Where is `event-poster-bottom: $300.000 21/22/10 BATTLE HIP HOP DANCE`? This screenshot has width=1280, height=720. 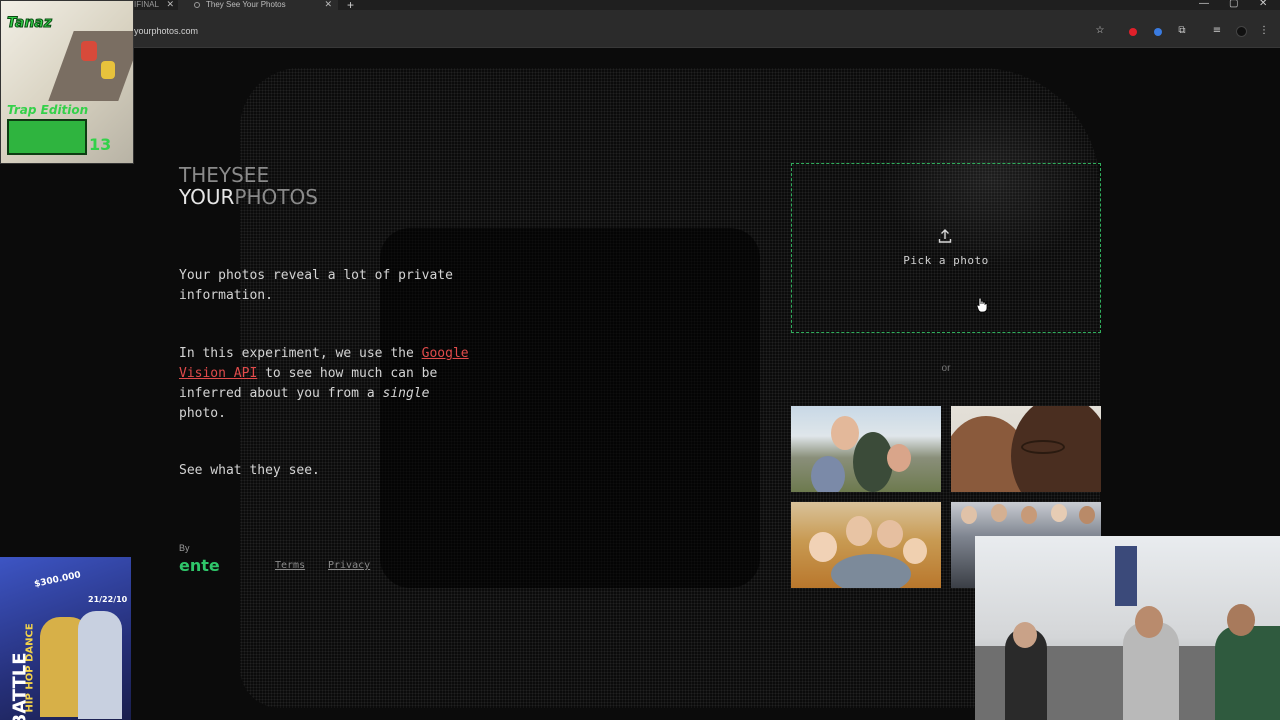 event-poster-bottom: $300.000 21/22/10 BATTLE HIP HOP DANCE is located at coordinates (65, 638).